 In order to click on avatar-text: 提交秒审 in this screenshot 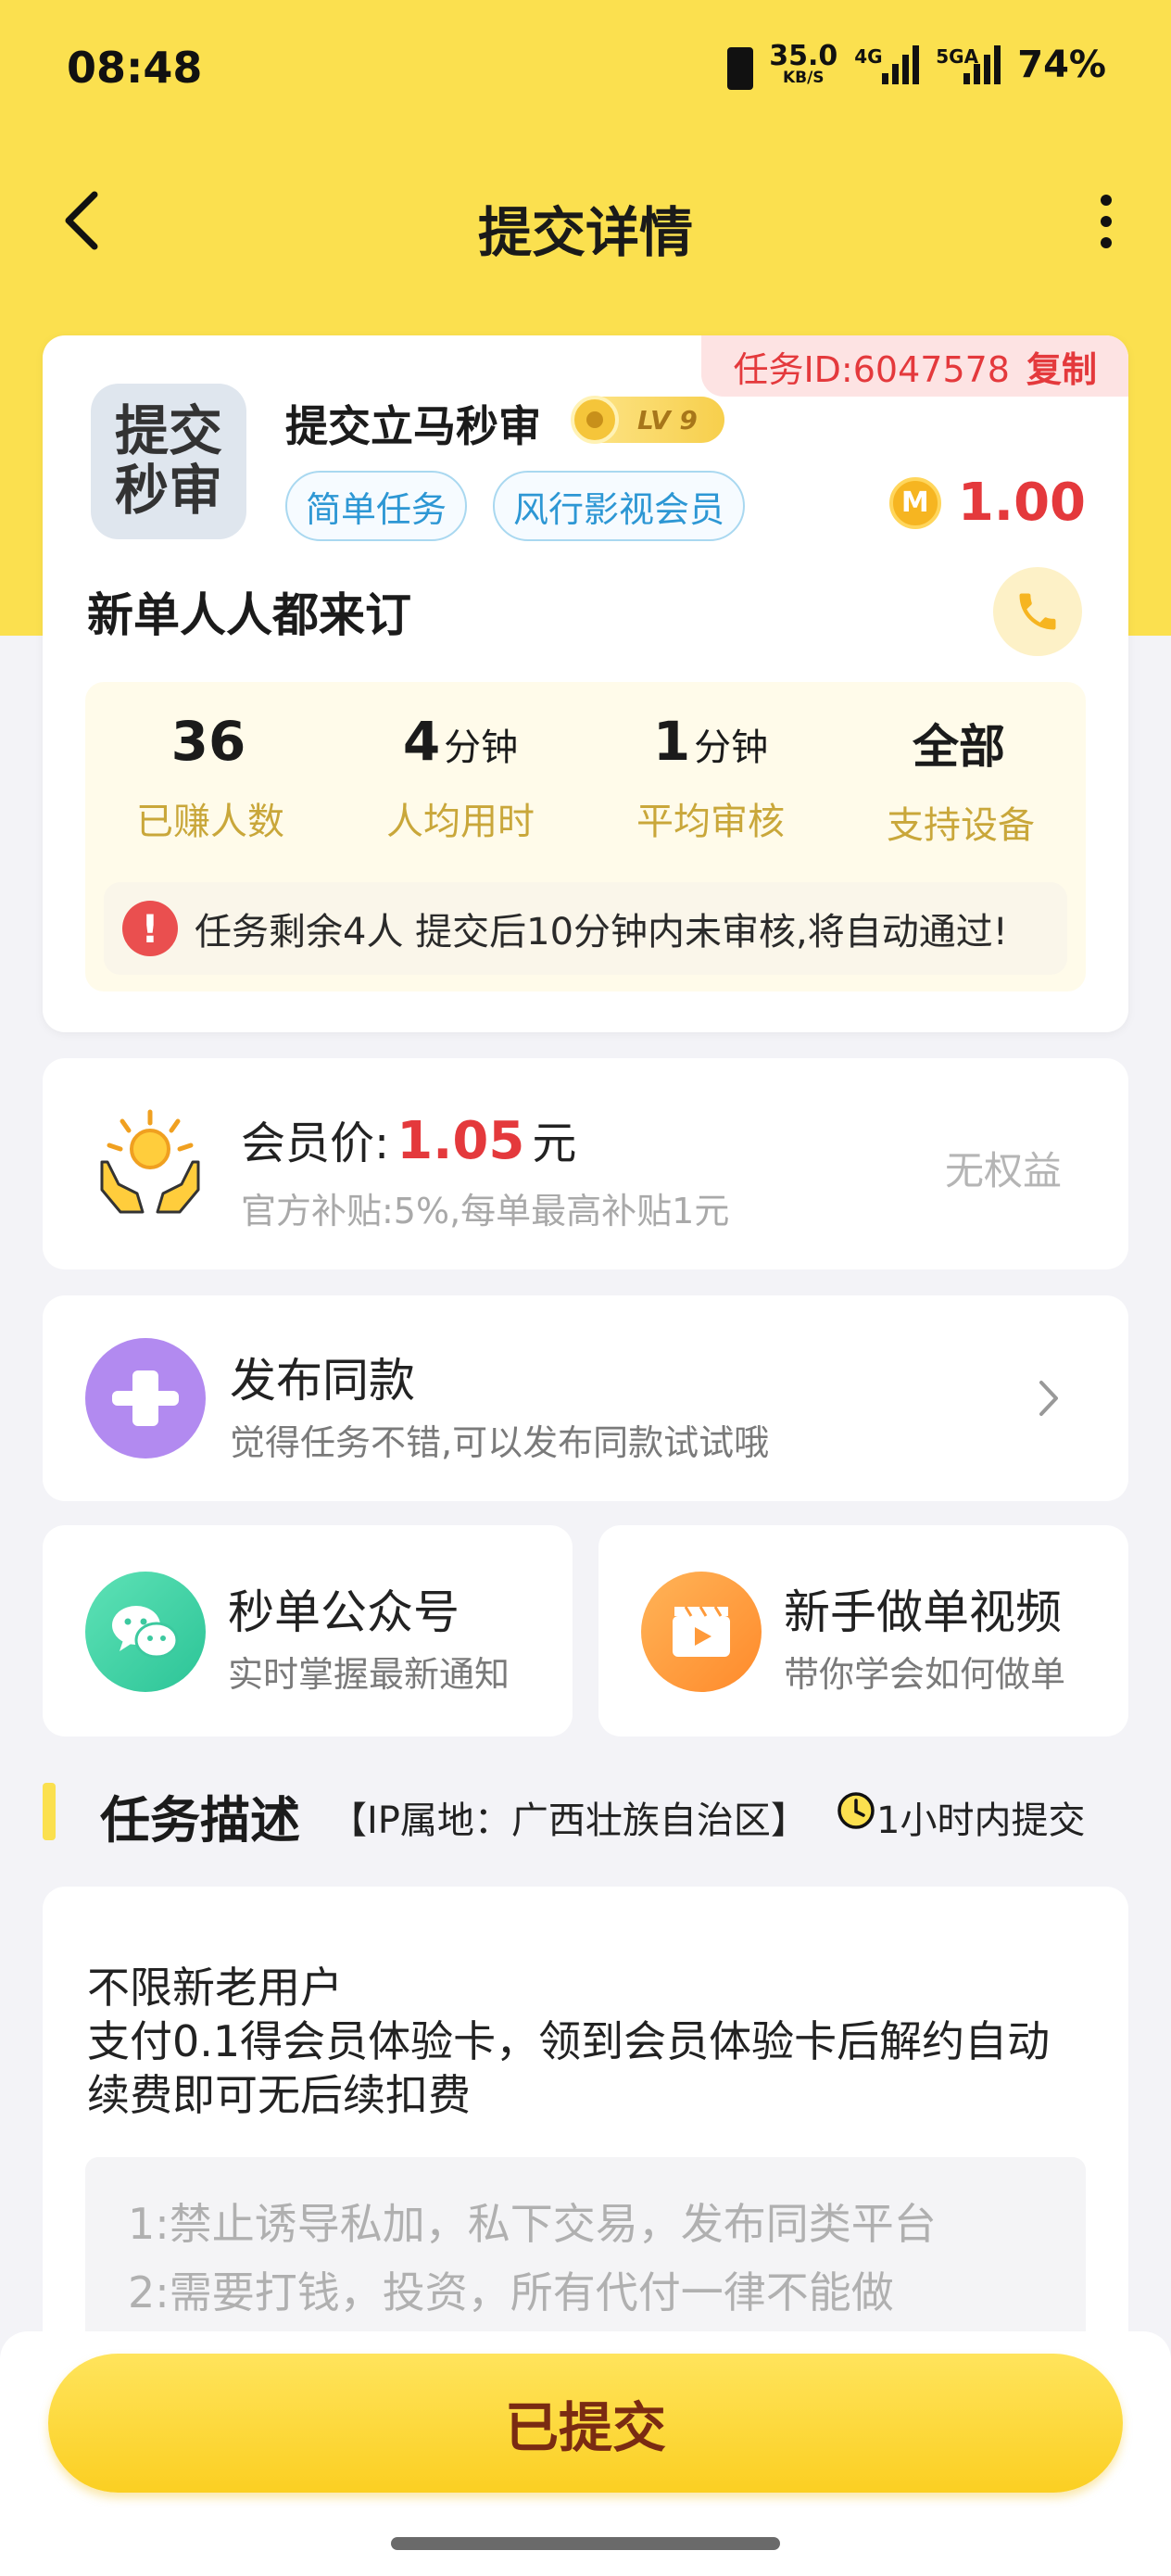, I will do `click(168, 460)`.